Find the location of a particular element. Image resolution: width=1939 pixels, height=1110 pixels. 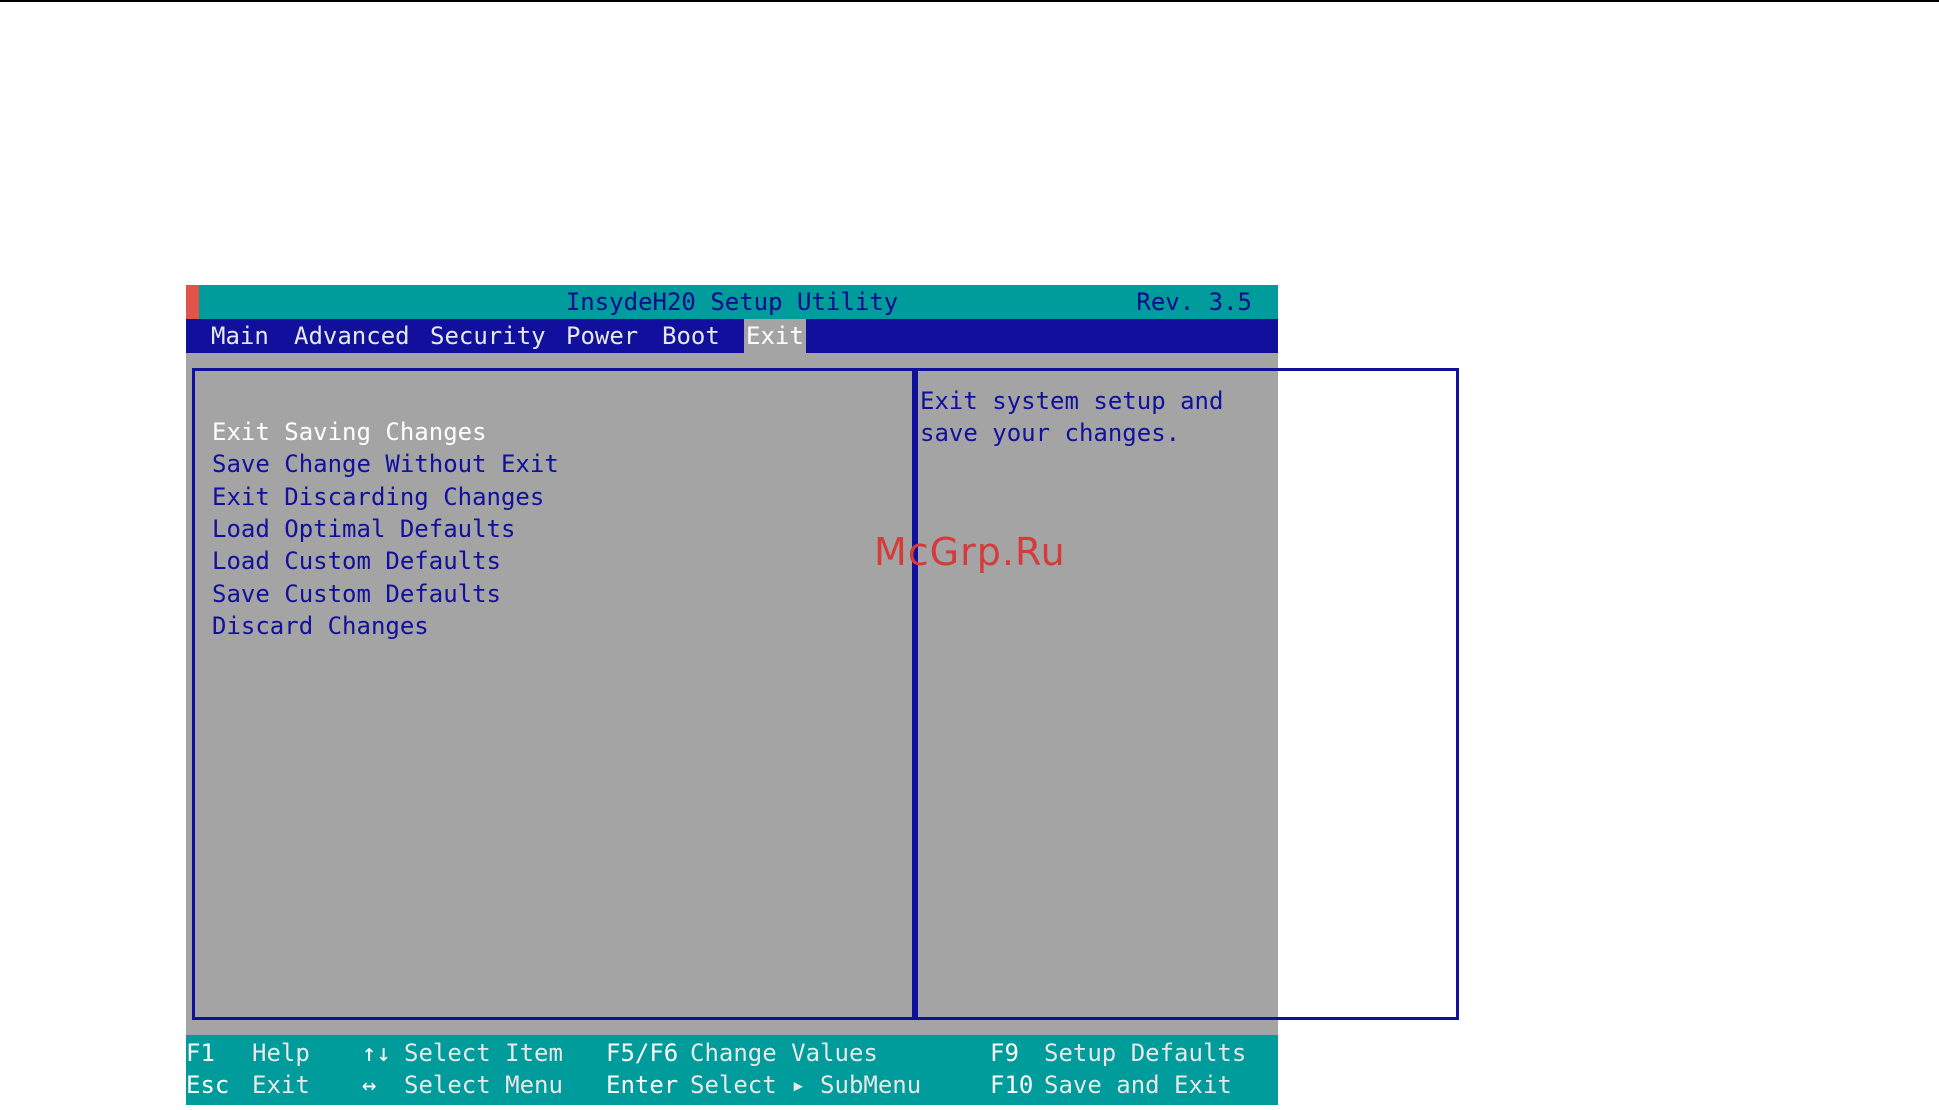

key-f9: F9 is located at coordinates (1004, 1053).